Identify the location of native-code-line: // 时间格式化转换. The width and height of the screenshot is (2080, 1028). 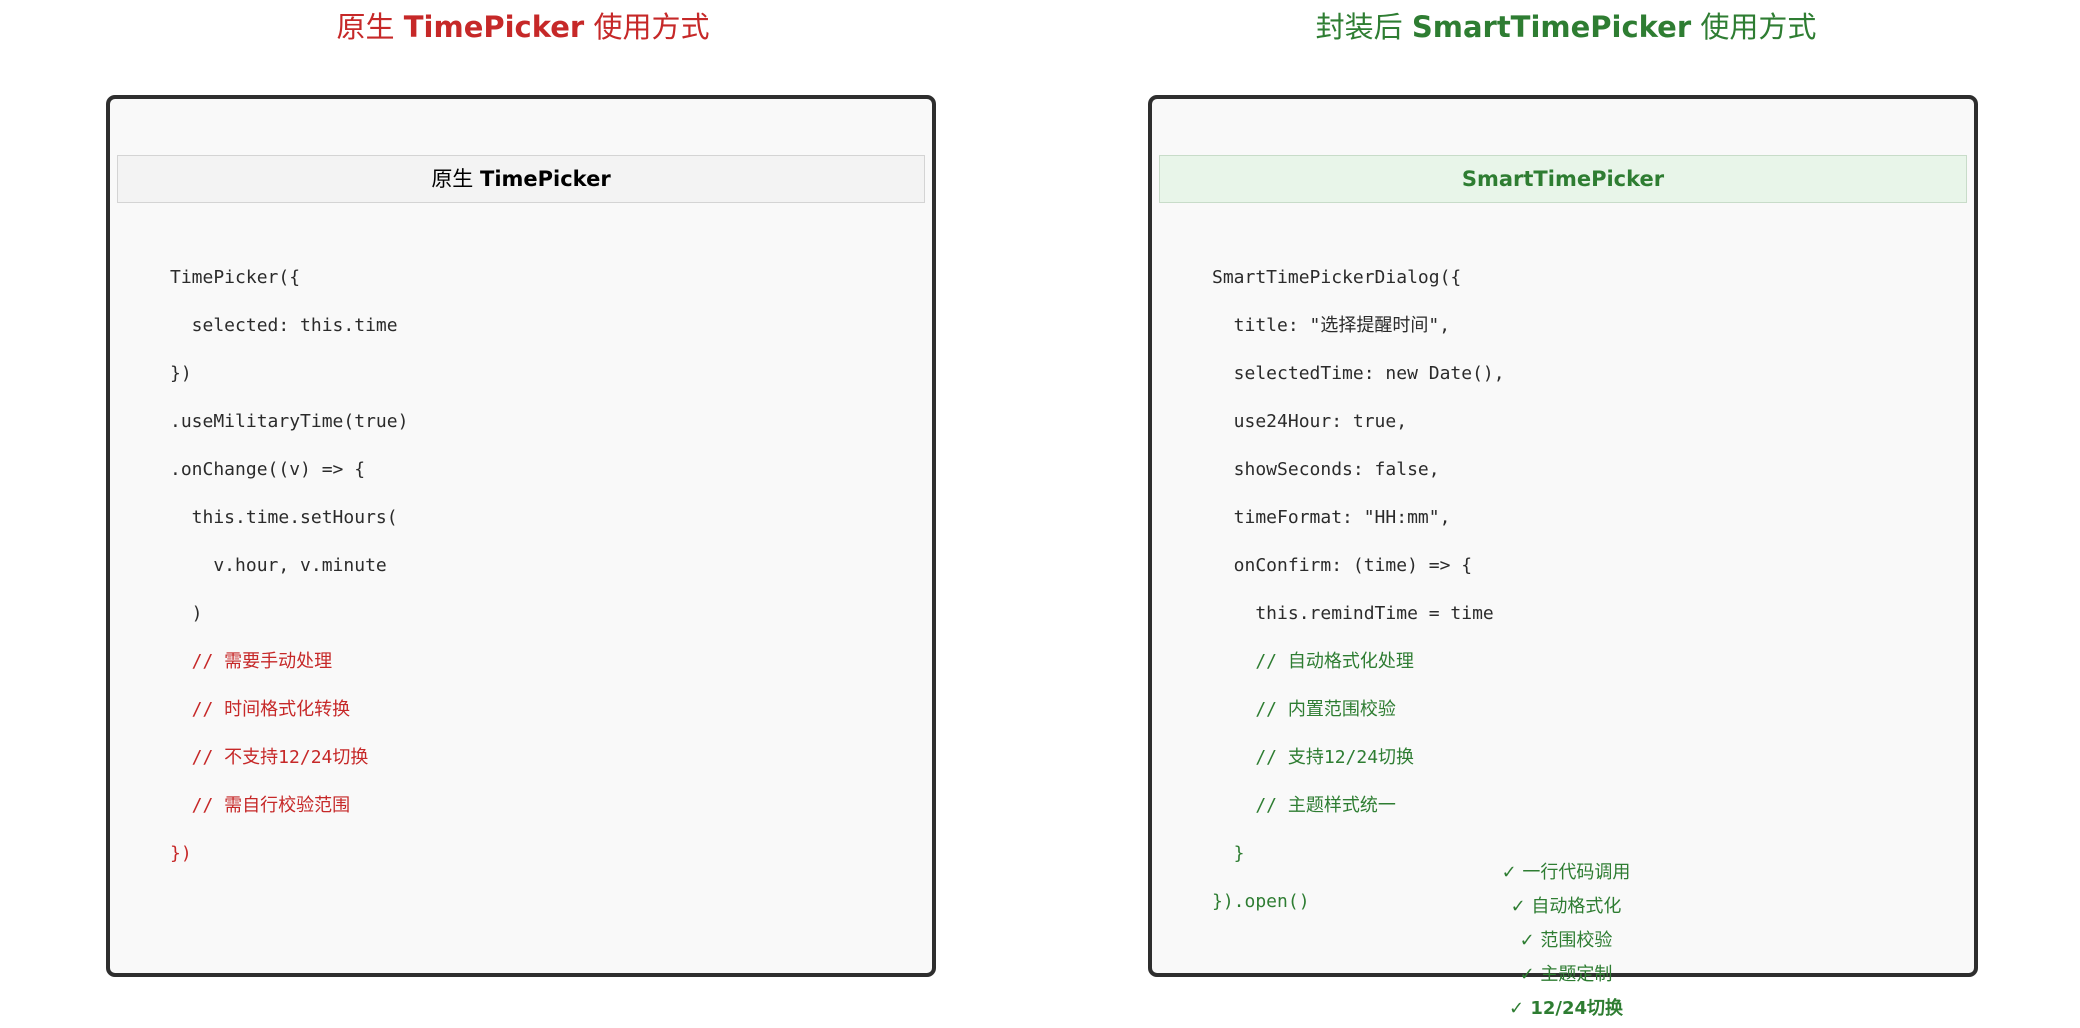
(260, 709).